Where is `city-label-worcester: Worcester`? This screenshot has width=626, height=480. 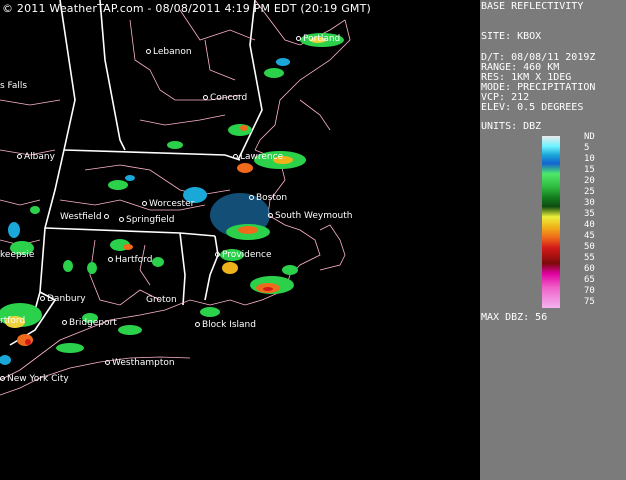
city-label-worcester: Worcester is located at coordinates (168, 204).